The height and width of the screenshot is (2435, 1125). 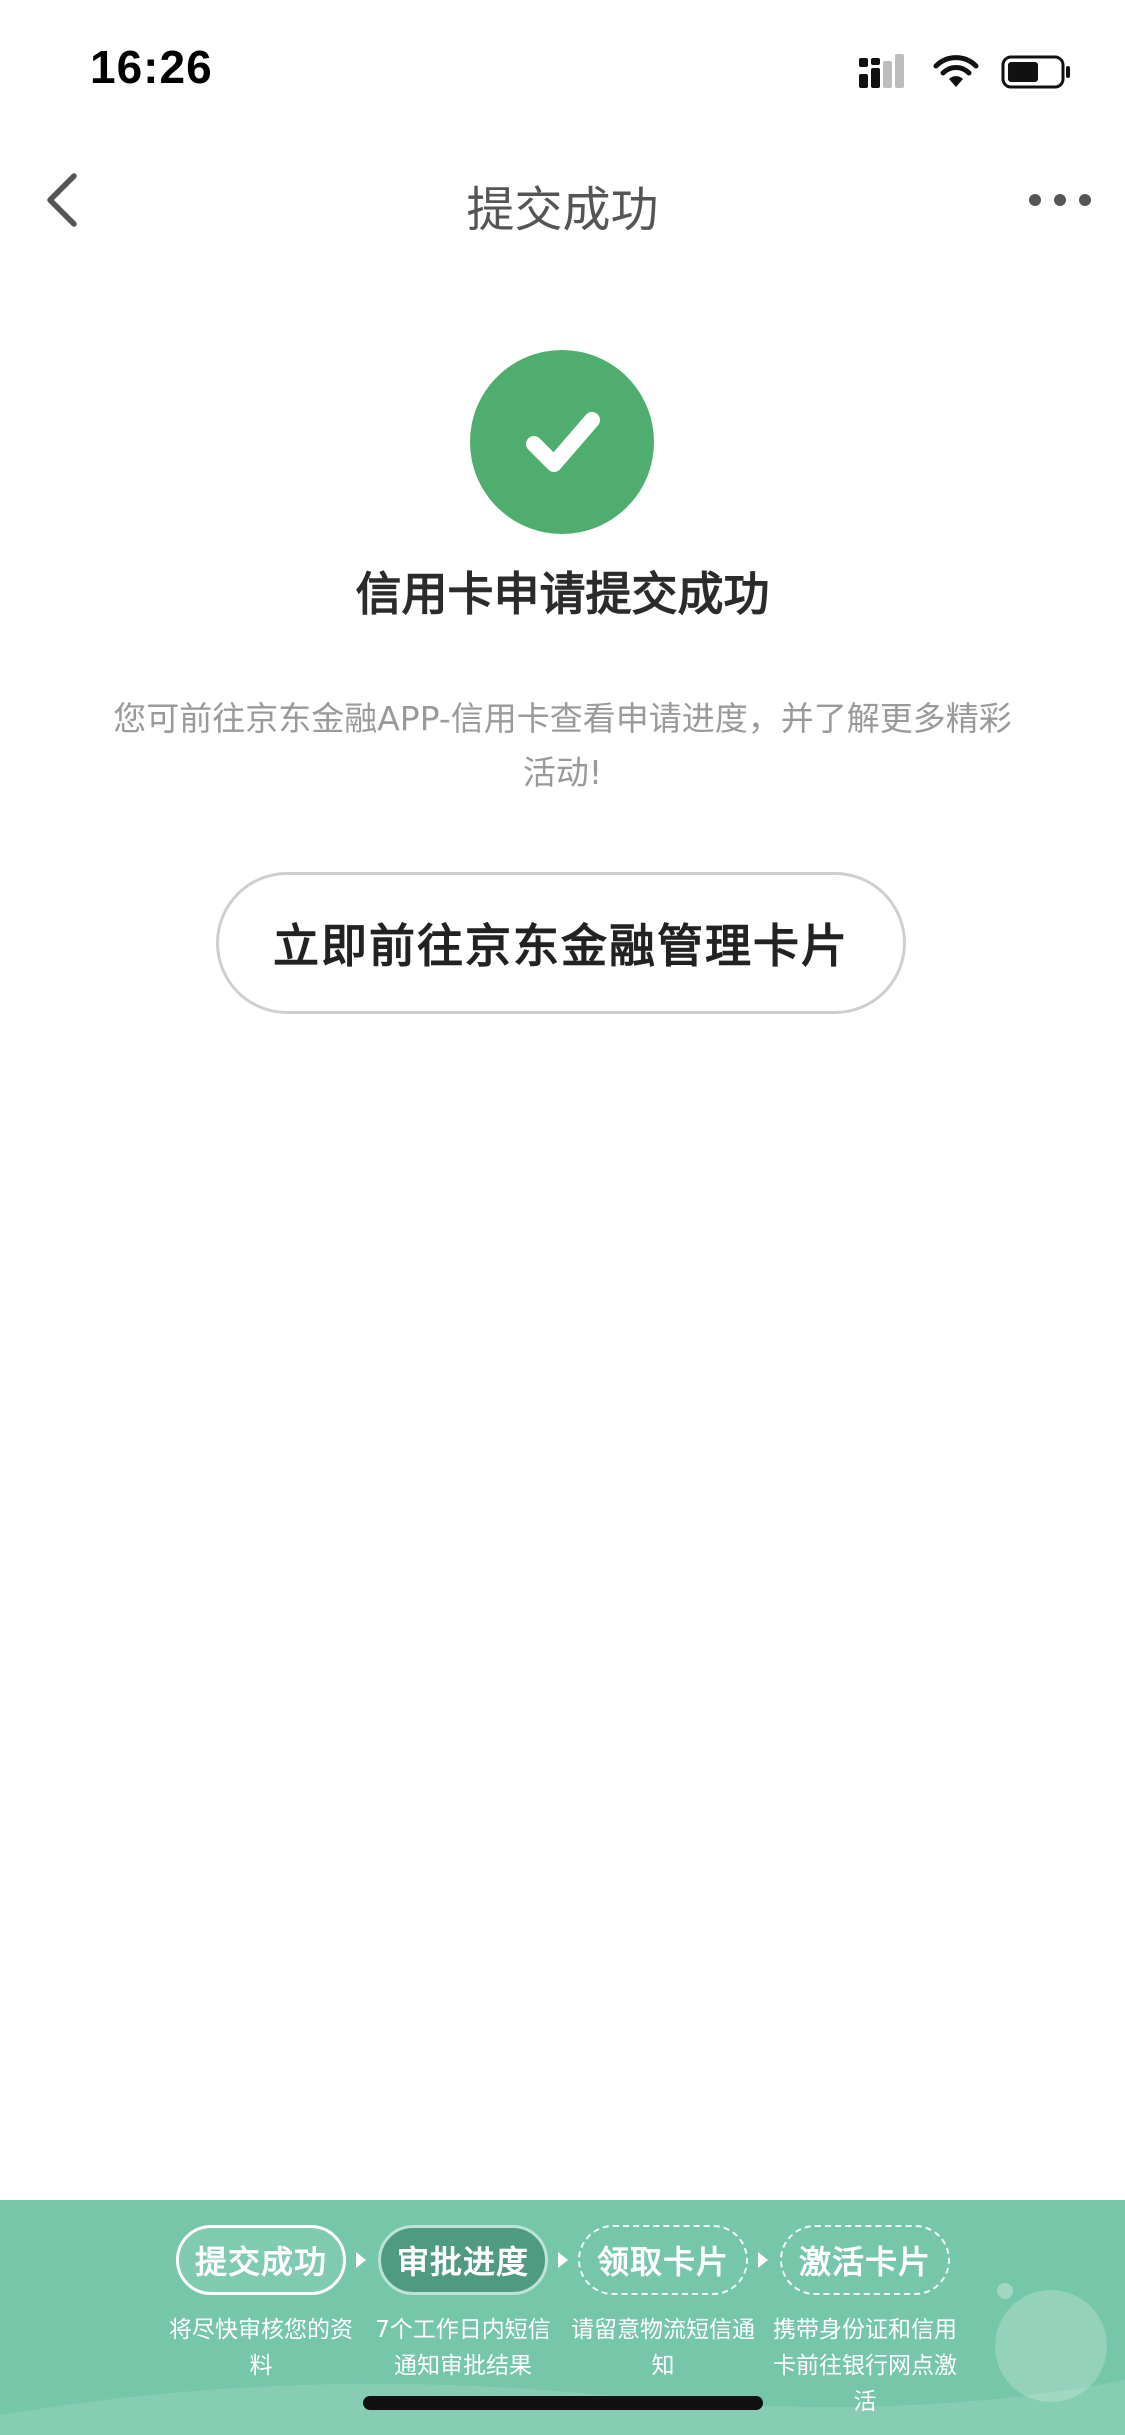 I want to click on decor-dot, so click(x=1005, y=2291).